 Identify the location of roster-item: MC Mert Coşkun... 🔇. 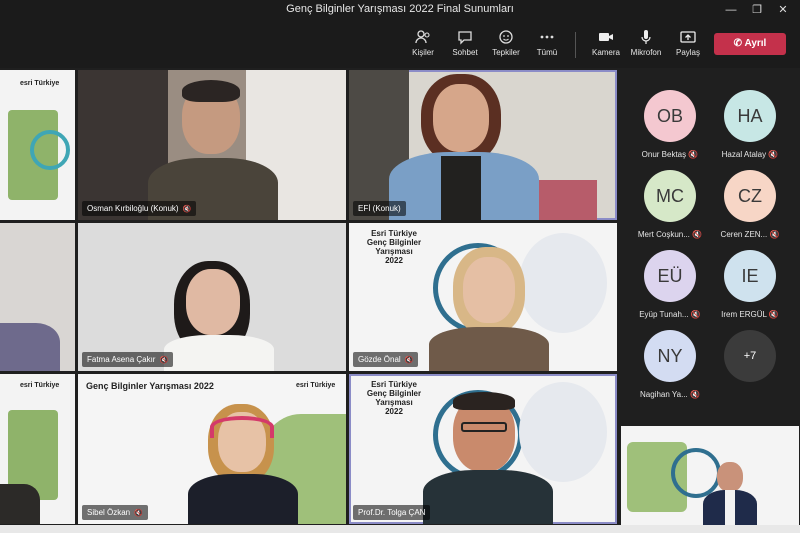
(670, 209).